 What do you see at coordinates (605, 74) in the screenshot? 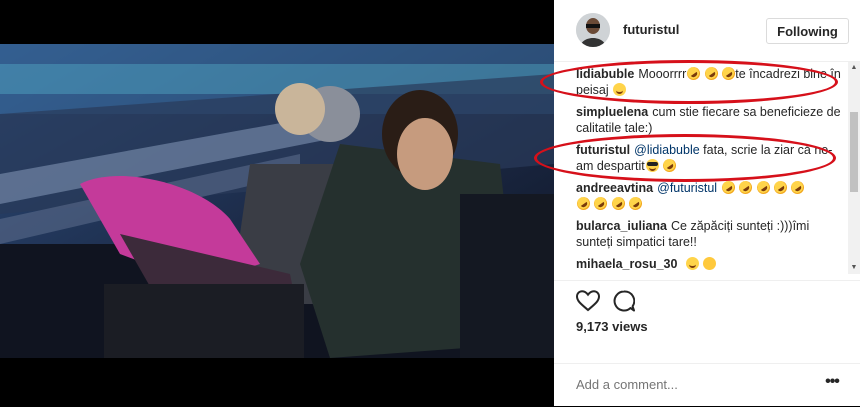
I see `comment-username: lidiabuble` at bounding box center [605, 74].